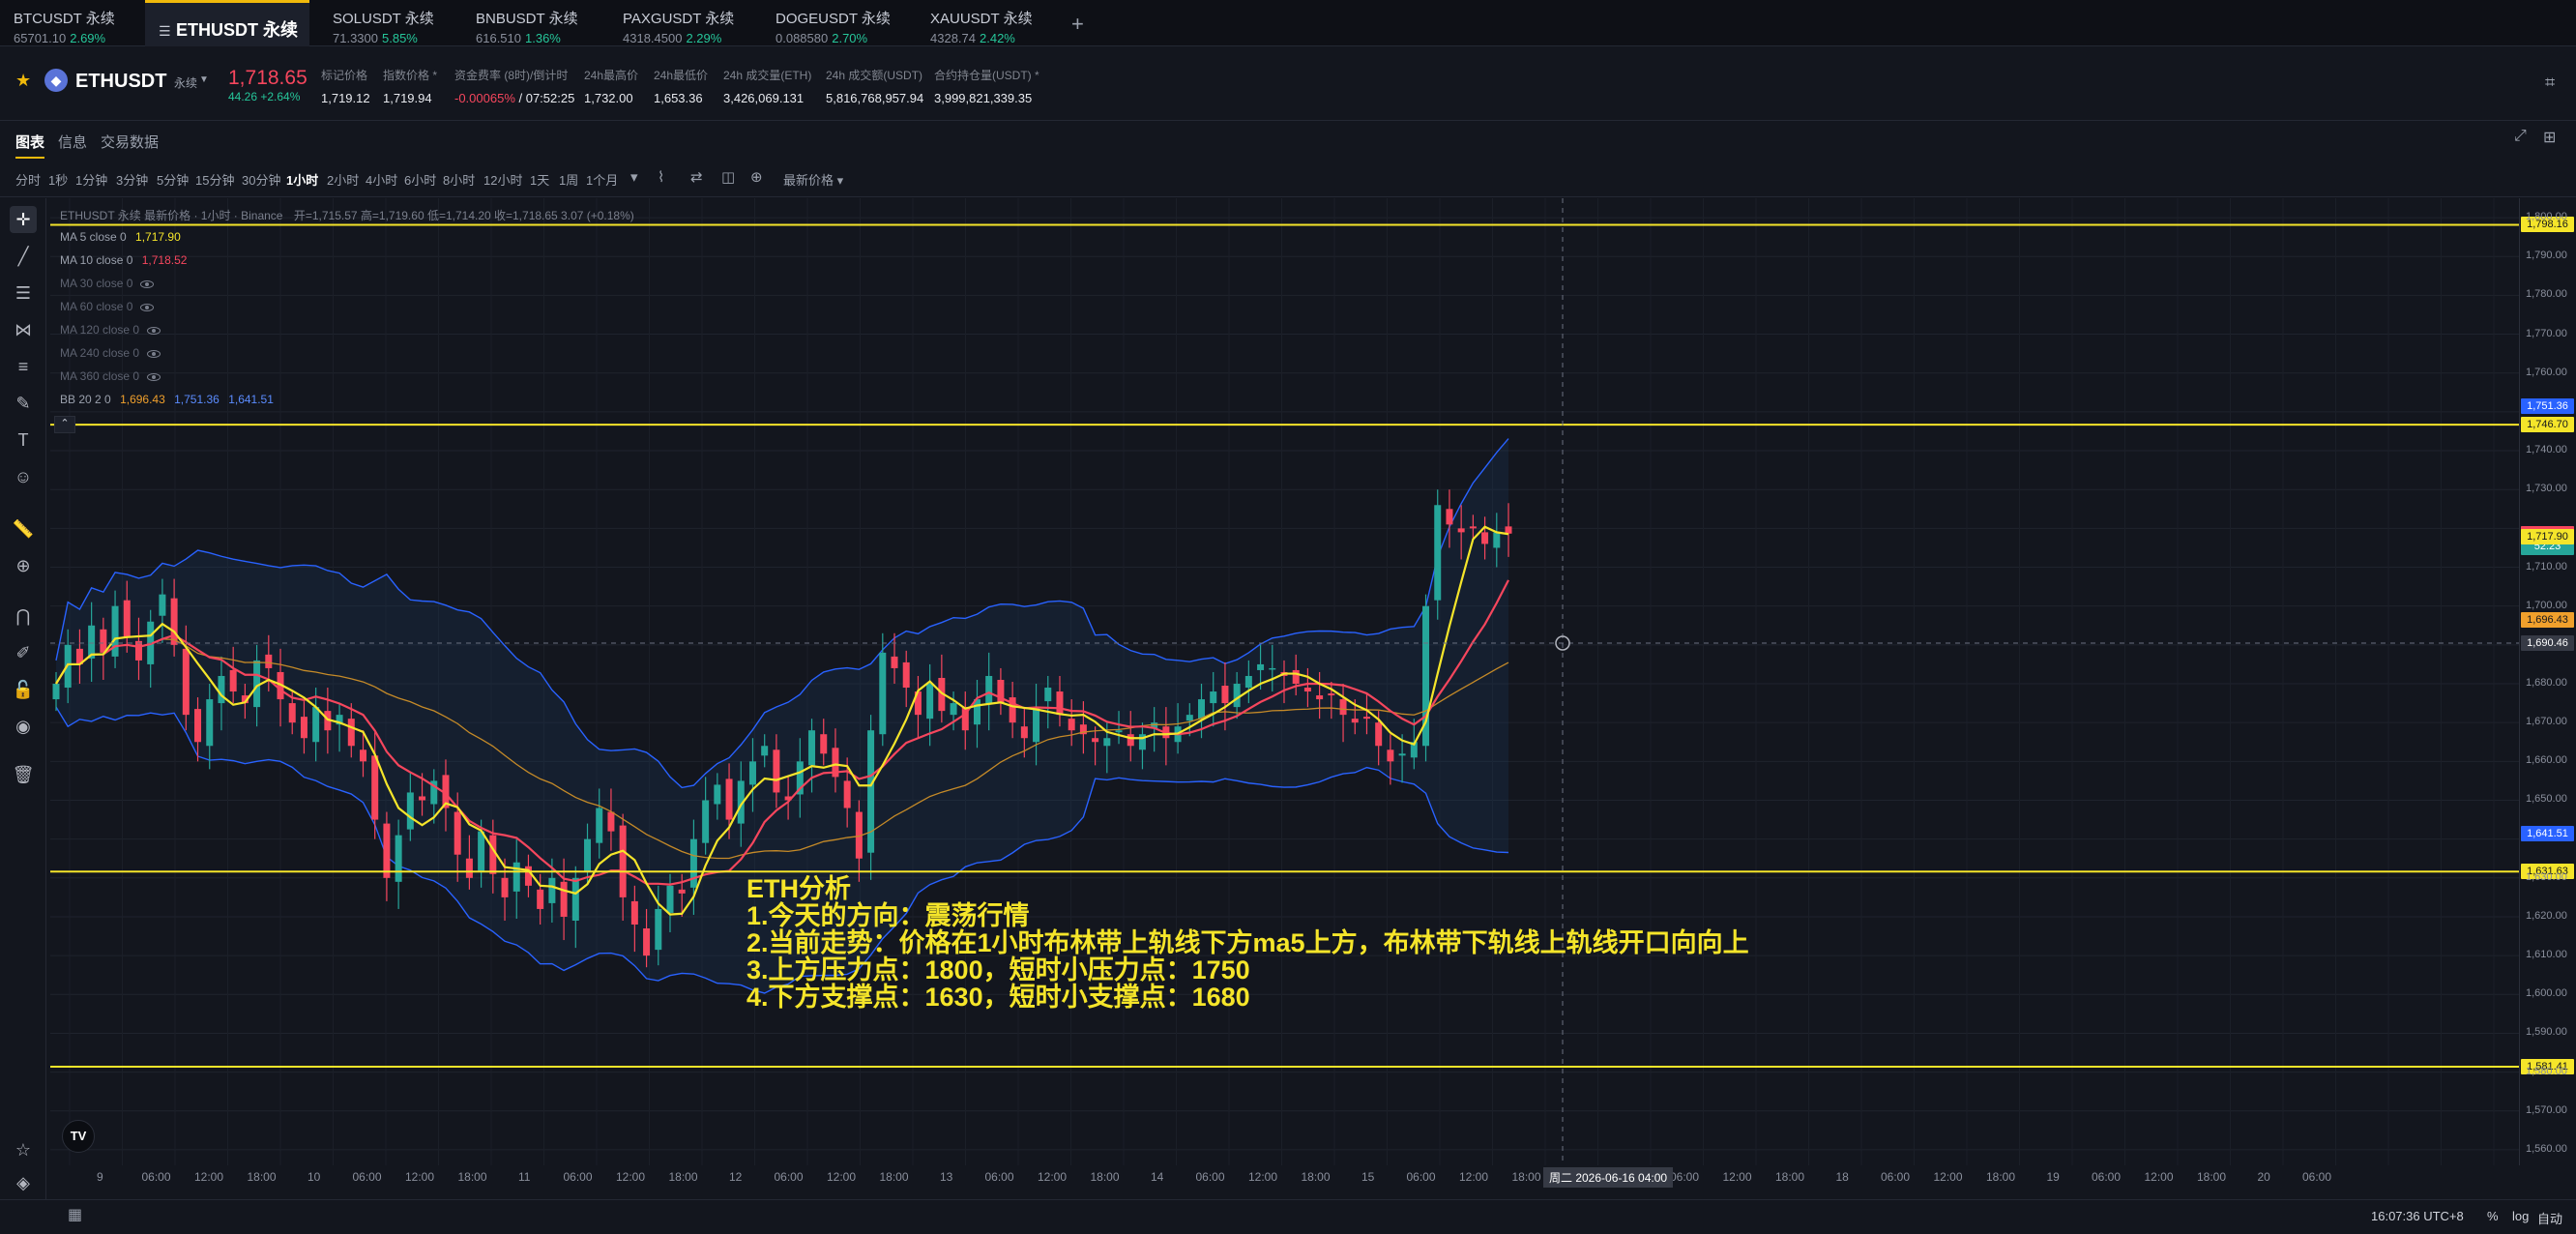 The height and width of the screenshot is (1234, 2576). What do you see at coordinates (28, 179) in the screenshot?
I see `interval-option: 分时` at bounding box center [28, 179].